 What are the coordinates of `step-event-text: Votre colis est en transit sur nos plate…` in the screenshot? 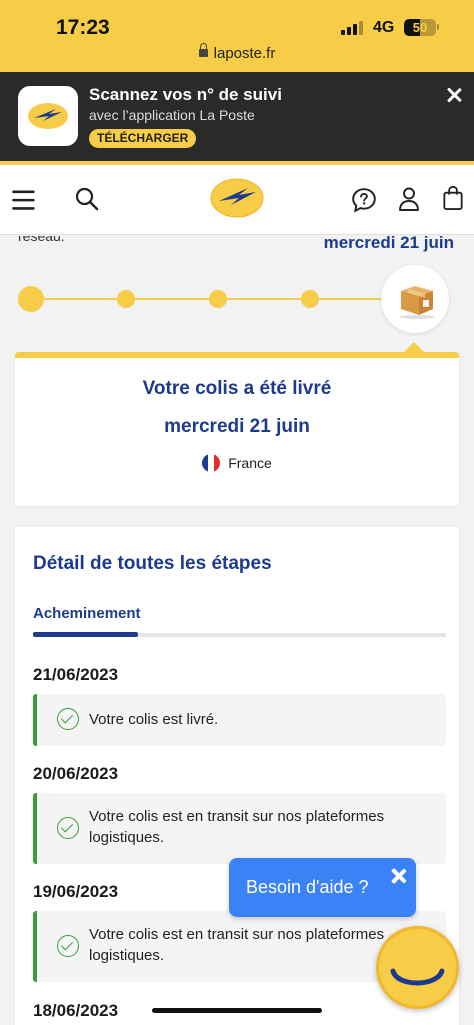 It's located at (237, 827).